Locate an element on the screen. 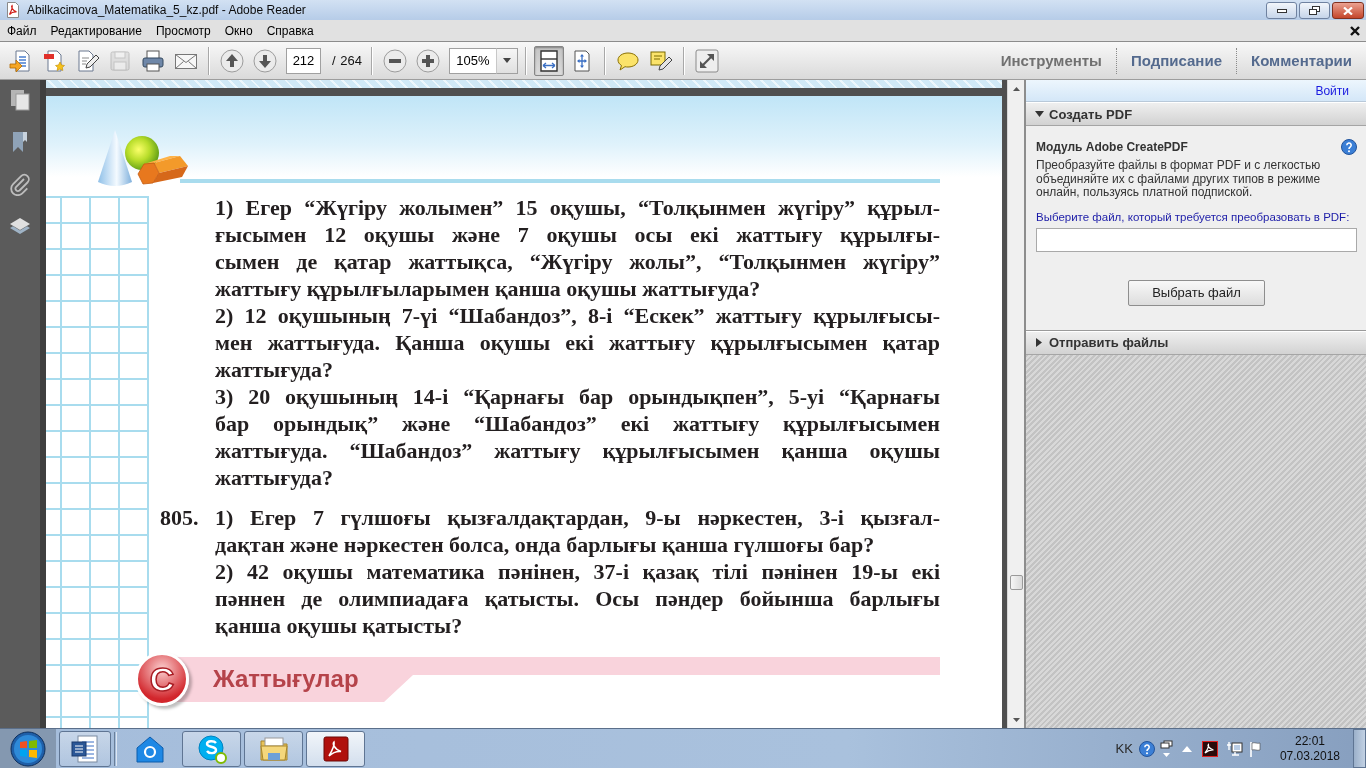 The height and width of the screenshot is (768, 1366). start-button is located at coordinates (28, 748).